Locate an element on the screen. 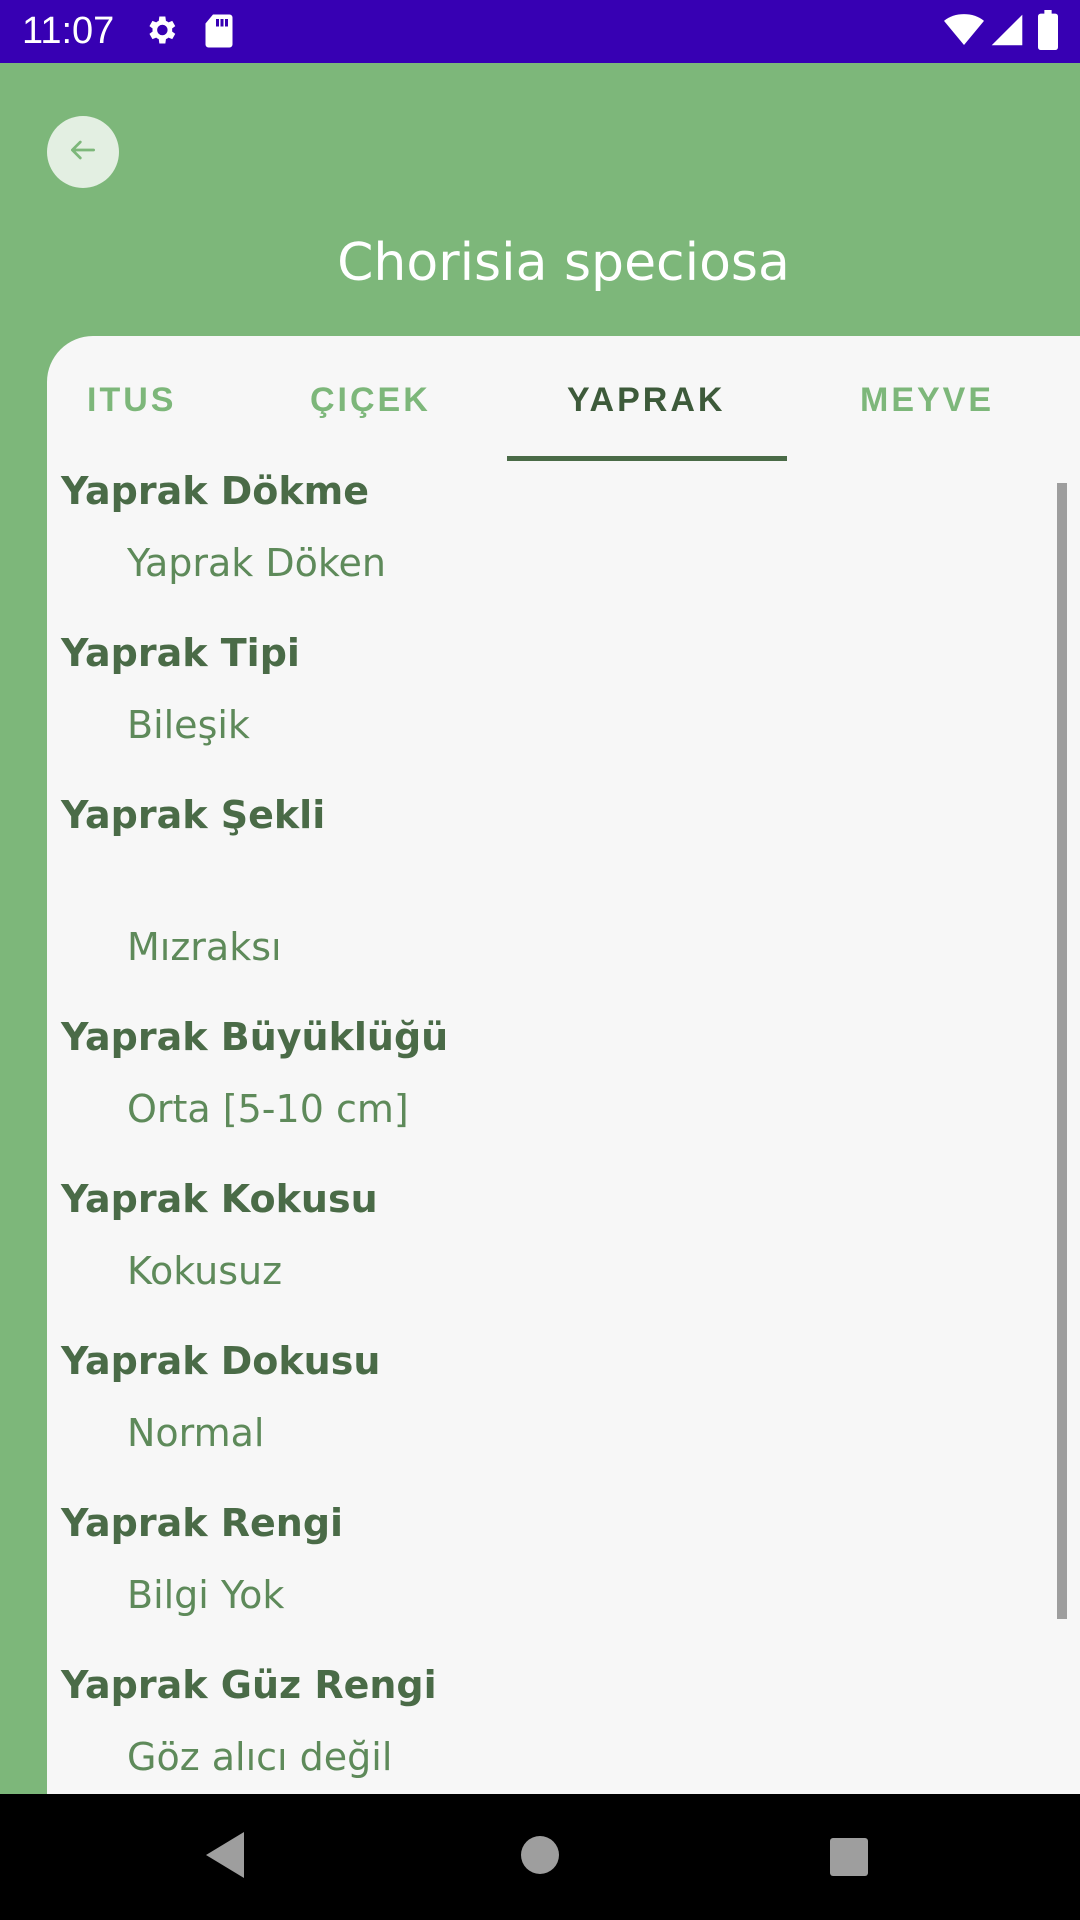 Image resolution: width=1080 pixels, height=1920 pixels. back-triangle-icon is located at coordinates (224, 1857).